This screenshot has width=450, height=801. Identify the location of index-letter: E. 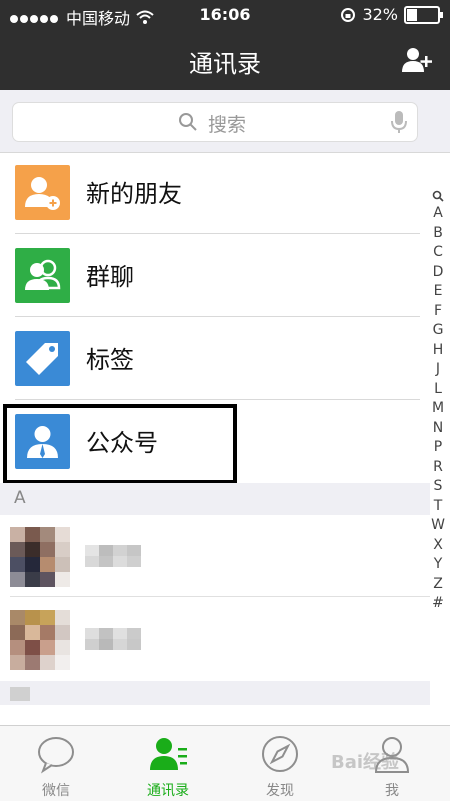
(438, 292).